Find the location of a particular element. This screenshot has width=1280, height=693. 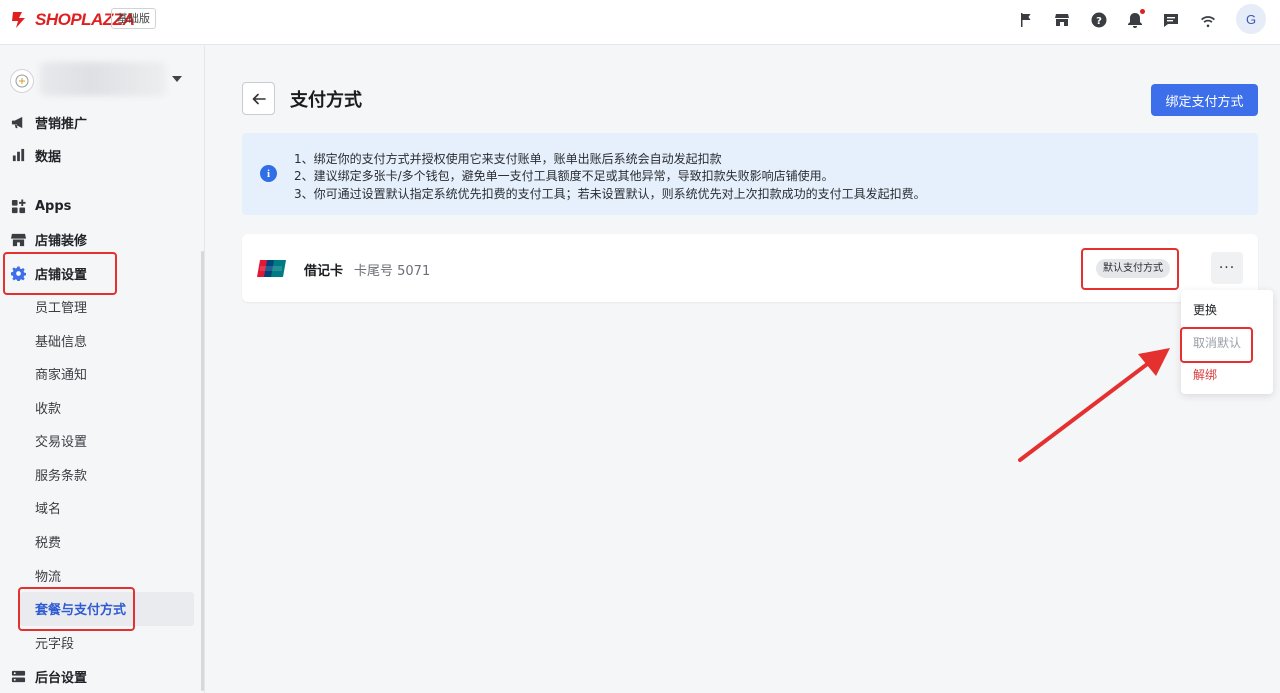

sidebar-item-apps: Apps is located at coordinates (40, 206).